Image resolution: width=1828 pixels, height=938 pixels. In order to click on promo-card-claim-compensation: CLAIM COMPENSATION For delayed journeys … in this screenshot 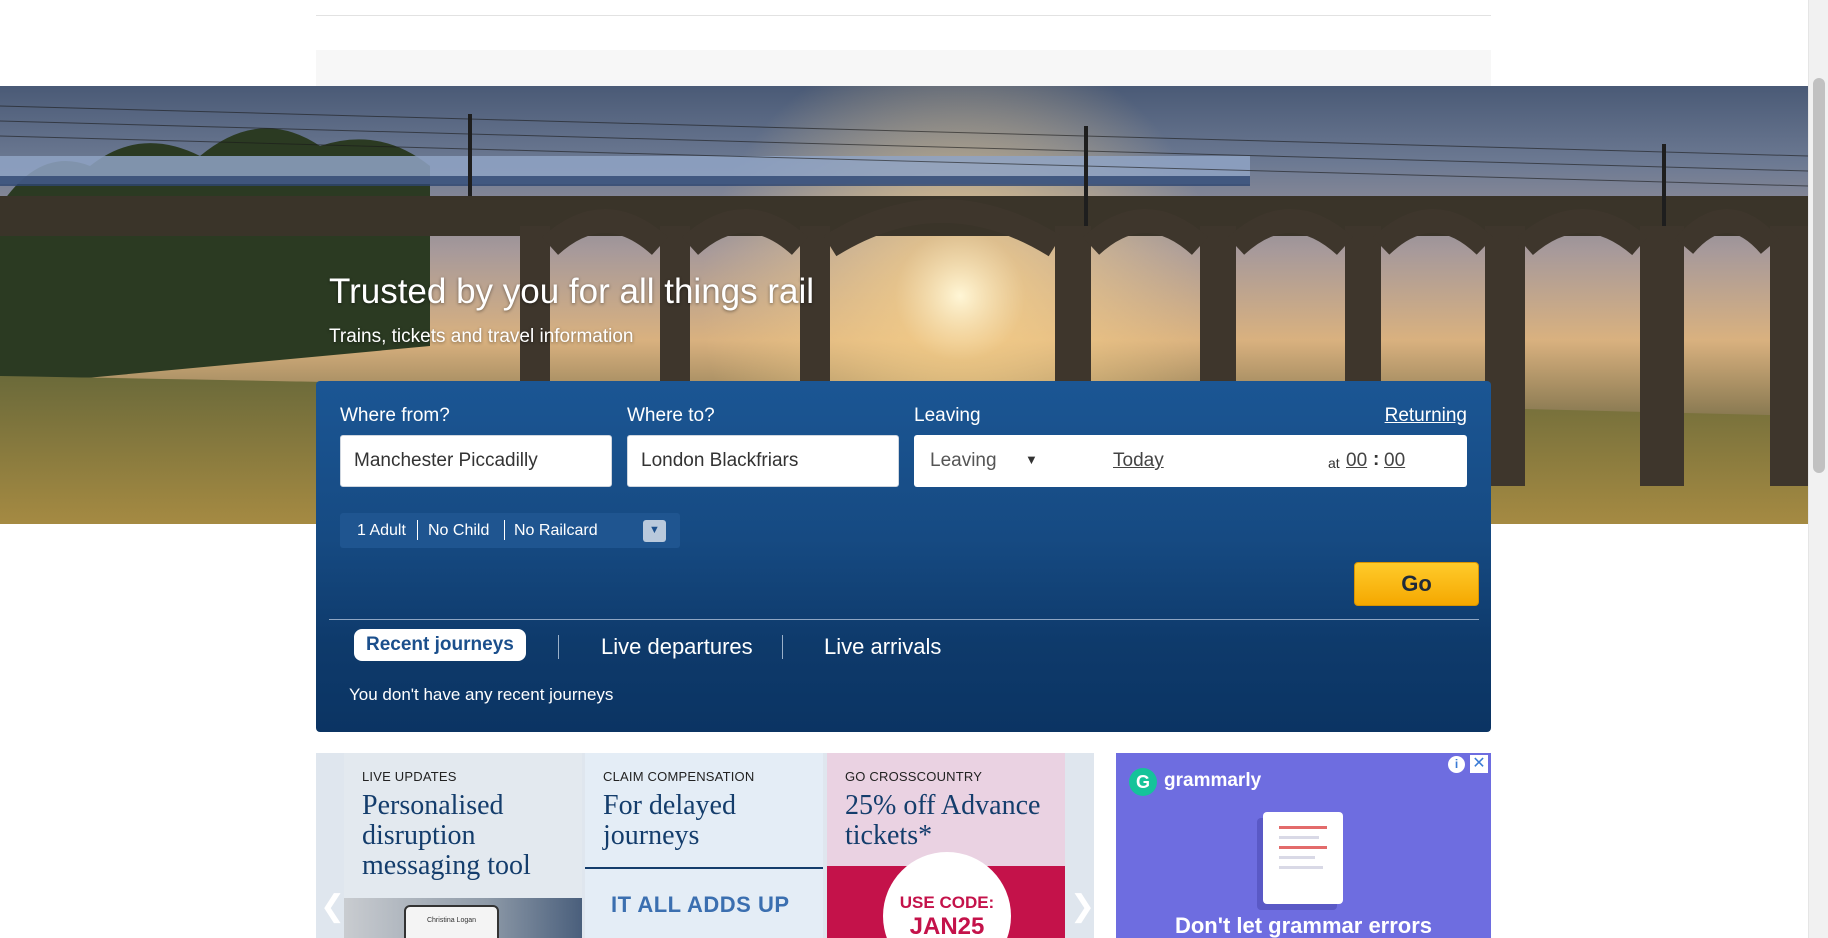, I will do `click(704, 845)`.